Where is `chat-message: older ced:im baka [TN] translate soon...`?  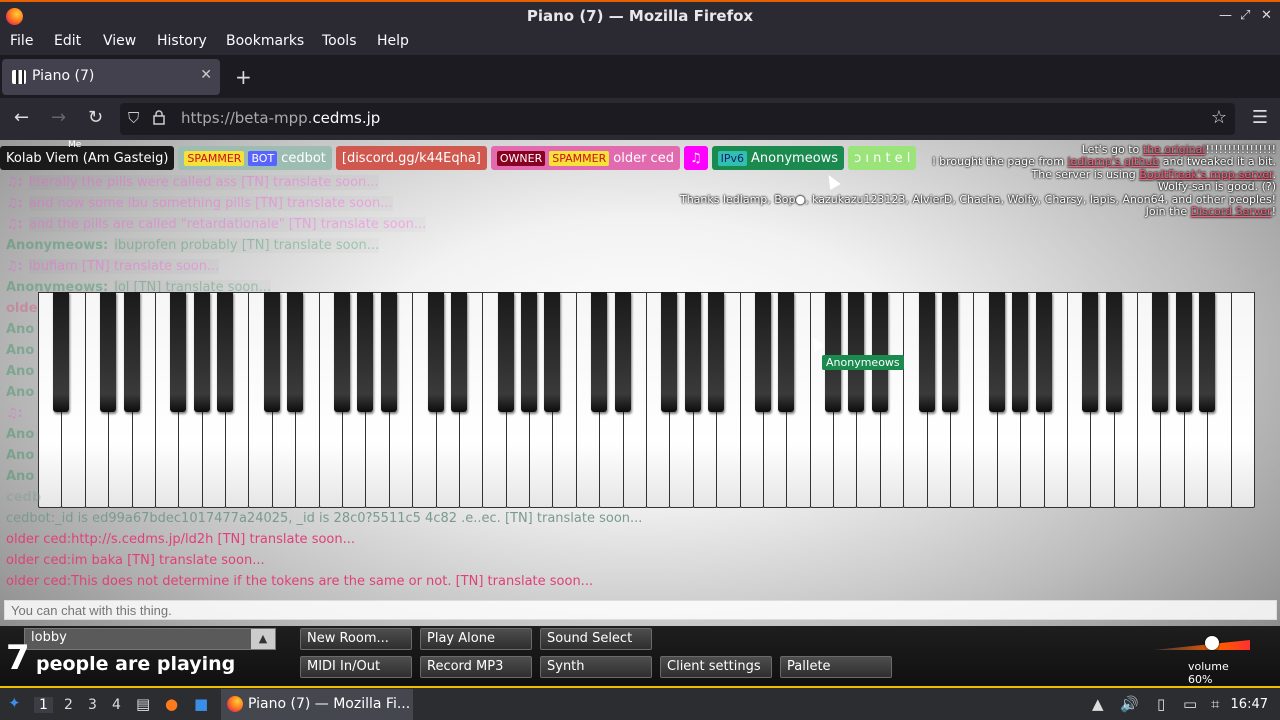
chat-message: older ced:im baka [TN] translate soon... is located at coordinates (324, 560).